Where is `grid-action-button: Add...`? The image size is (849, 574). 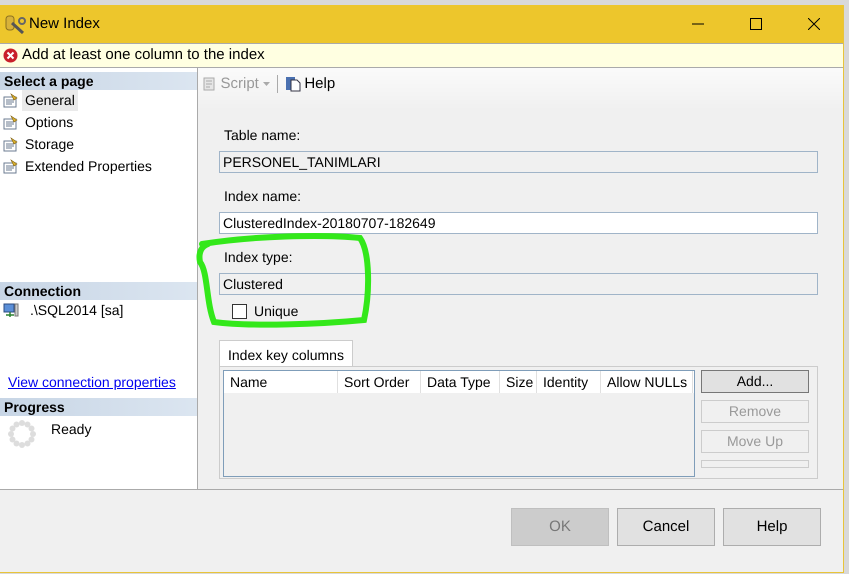 grid-action-button: Add... is located at coordinates (755, 381).